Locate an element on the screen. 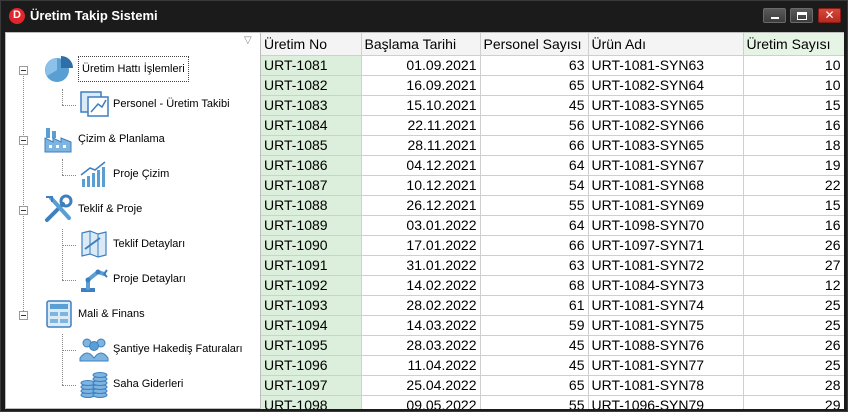 The width and height of the screenshot is (848, 412). table-row: URT-1097 25.04.2022 65 URT-1081-SYN78 28 is located at coordinates (552, 385).